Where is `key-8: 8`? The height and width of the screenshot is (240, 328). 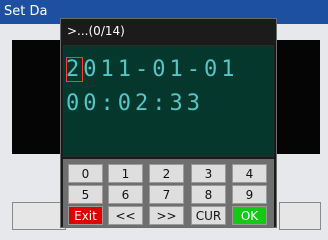
key-8: 8 is located at coordinates (208, 194).